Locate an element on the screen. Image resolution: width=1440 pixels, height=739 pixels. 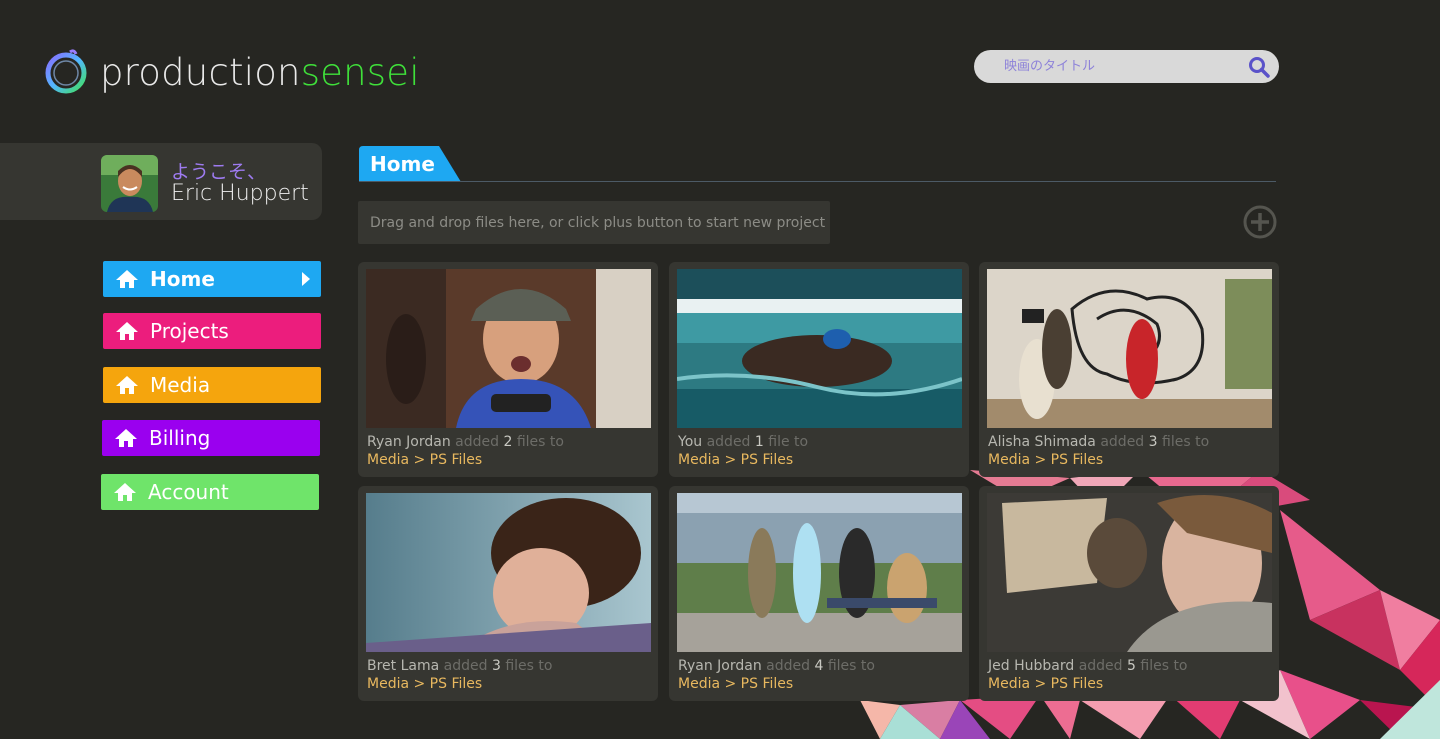
card-file-count: 5 is located at coordinates (1131, 666).